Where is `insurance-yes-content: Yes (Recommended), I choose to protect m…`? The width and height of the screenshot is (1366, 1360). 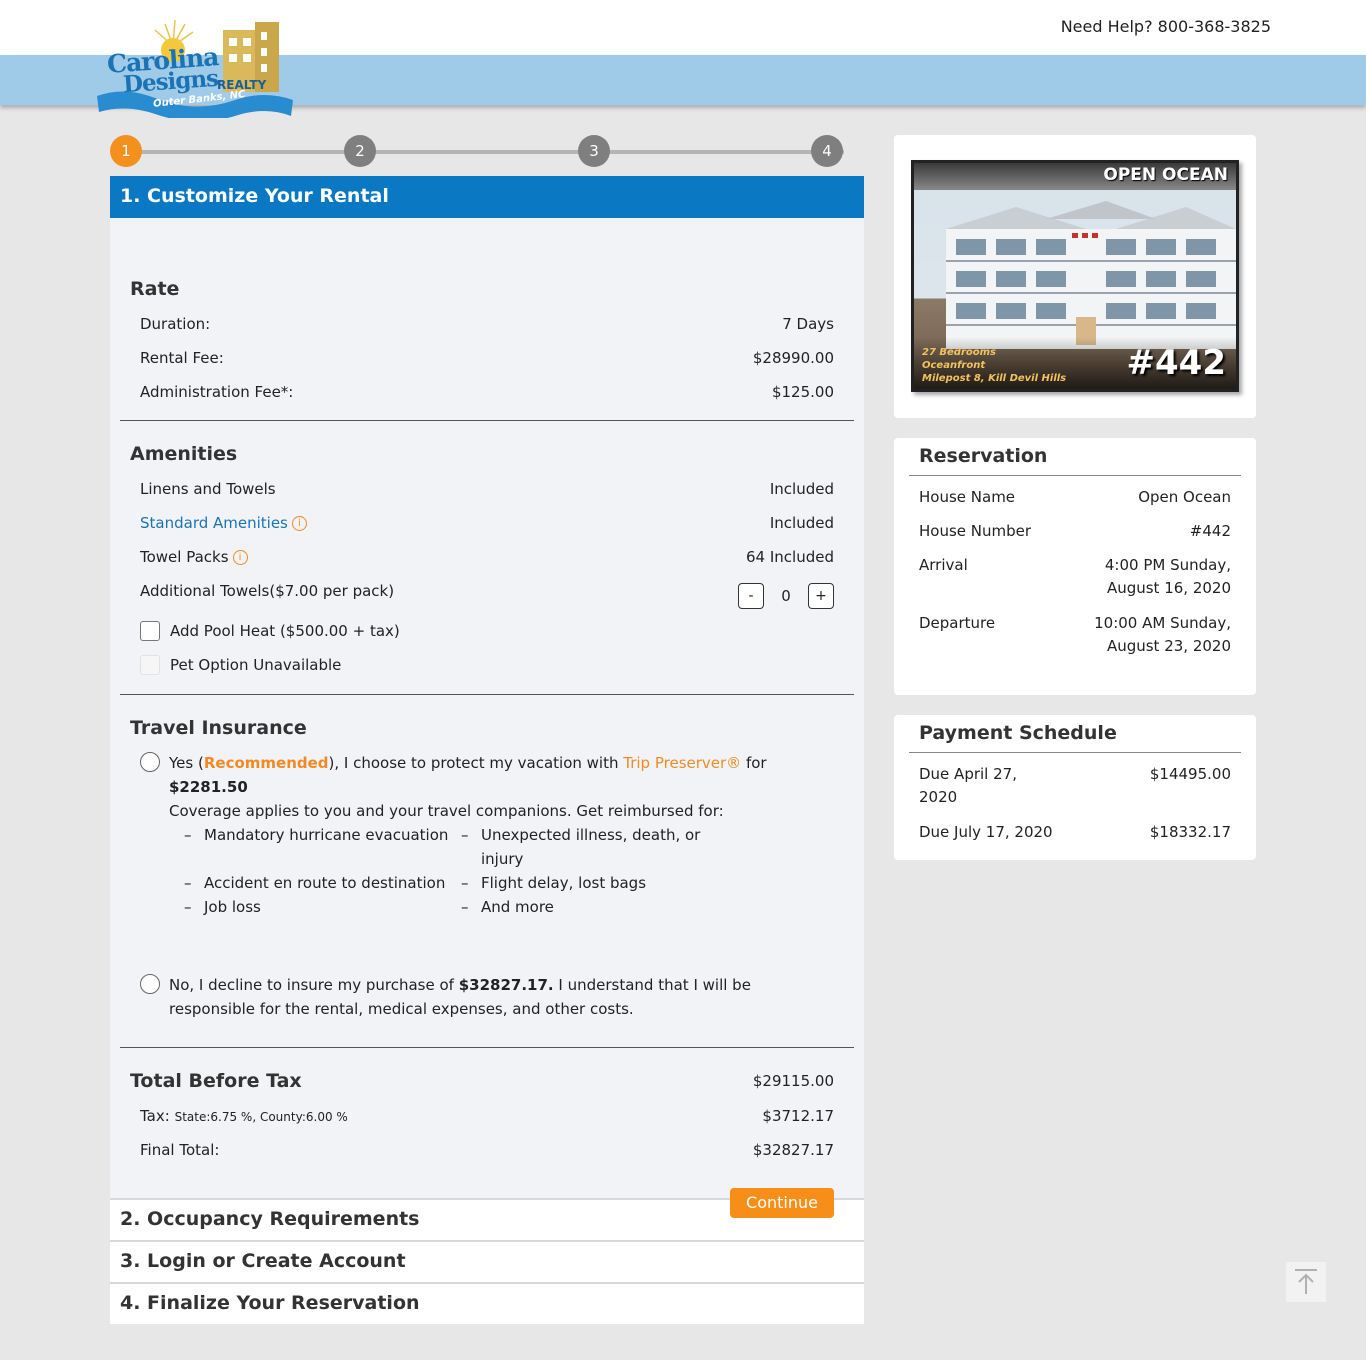 insurance-yes-content: Yes (Recommended), I choose to protect m… is located at coordinates (501, 835).